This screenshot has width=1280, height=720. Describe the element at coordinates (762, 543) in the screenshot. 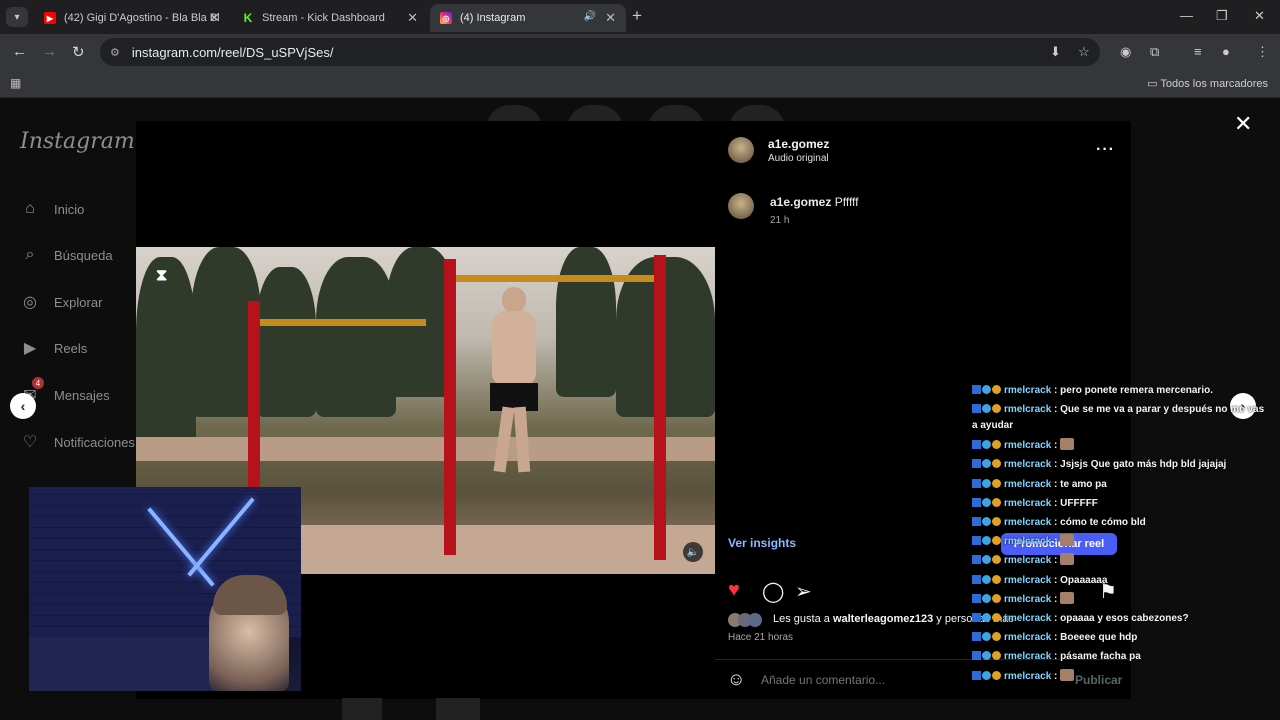

I see `view-insights-link: Ver insights` at that location.